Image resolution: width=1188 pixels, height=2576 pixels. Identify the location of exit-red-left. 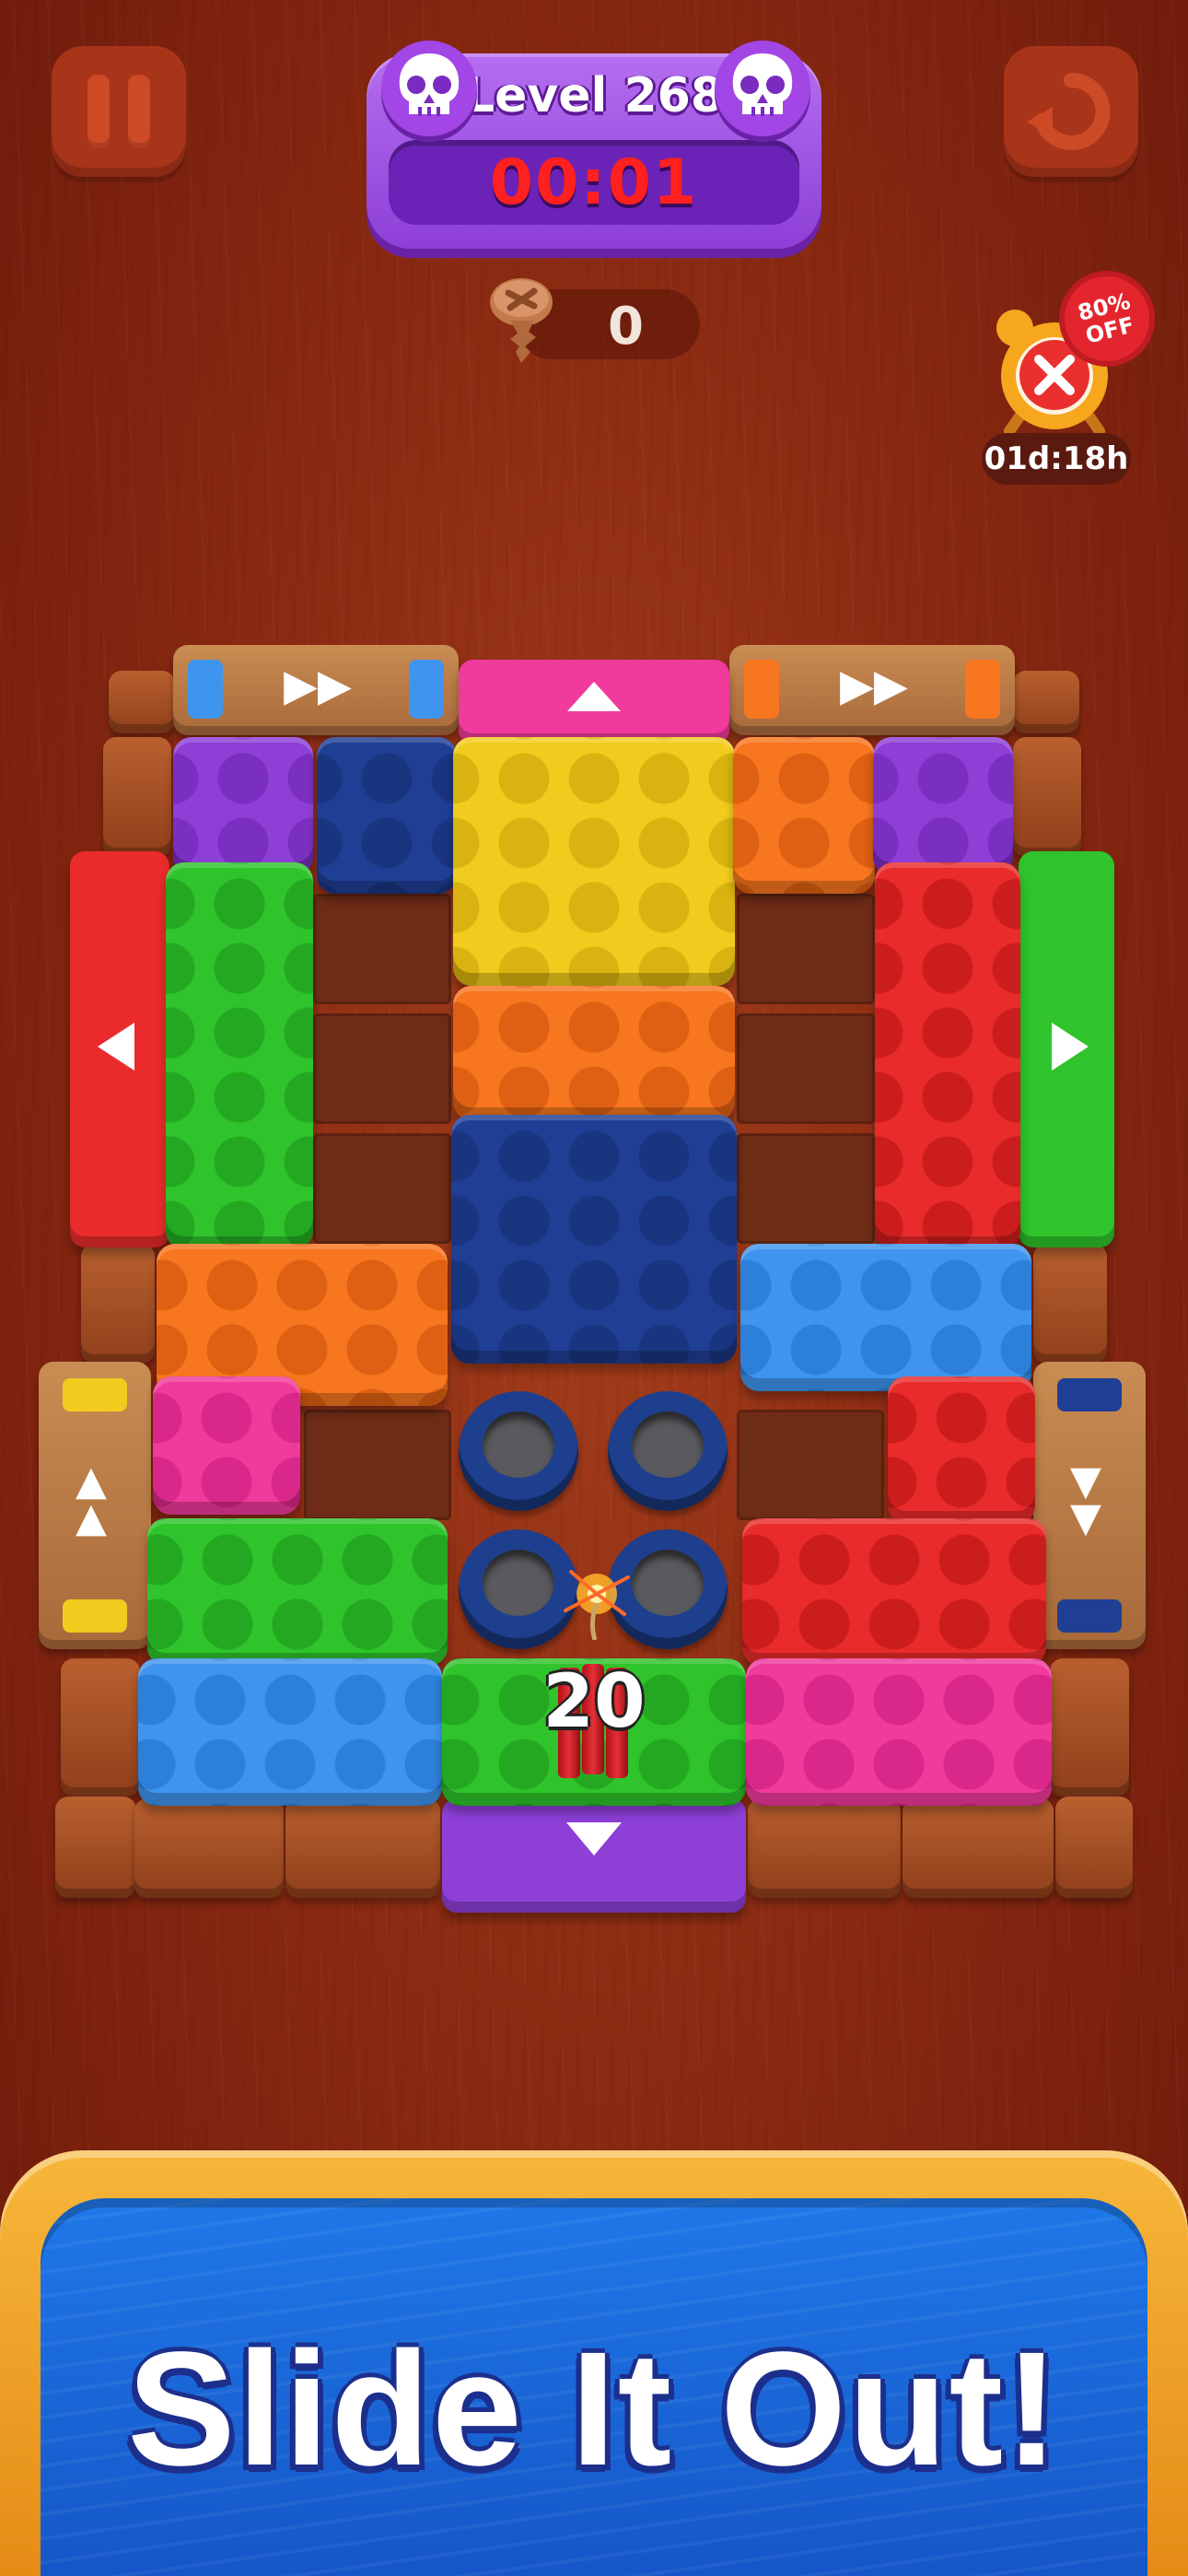
(119, 1049).